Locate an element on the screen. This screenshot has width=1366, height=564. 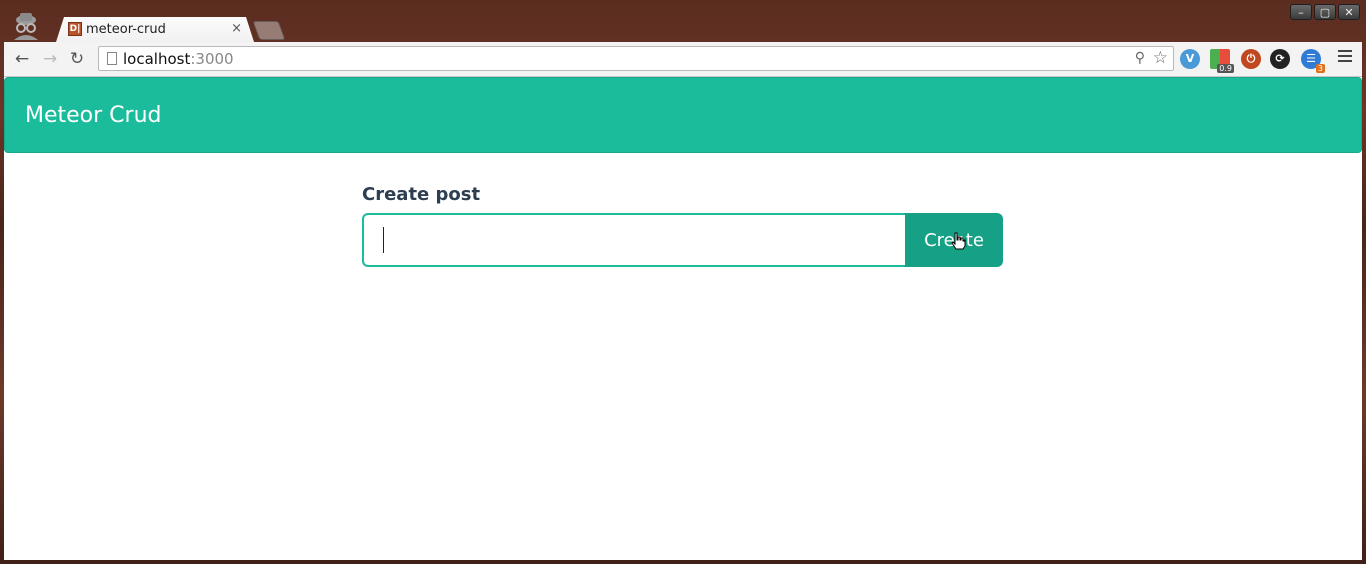
incognito-icon is located at coordinates (26, 25).